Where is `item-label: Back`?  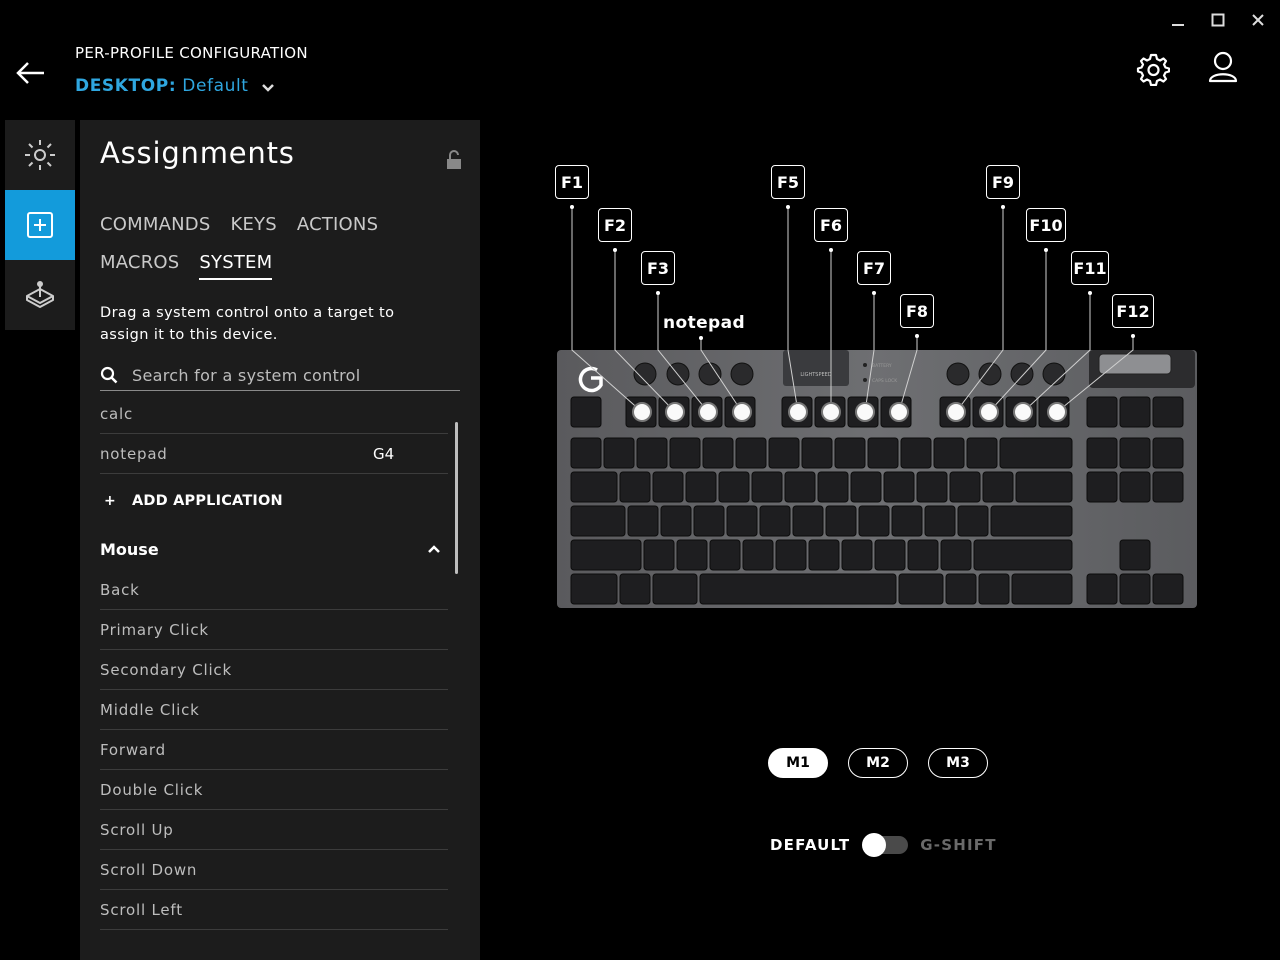
item-label: Back is located at coordinates (120, 589).